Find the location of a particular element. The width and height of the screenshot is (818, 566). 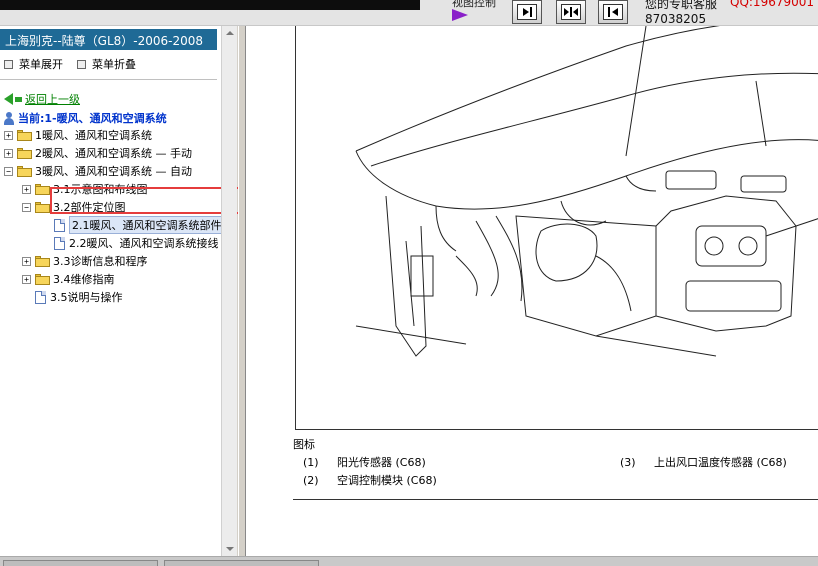

tree-item: 3.5说明与操作 is located at coordinates (79, 297).